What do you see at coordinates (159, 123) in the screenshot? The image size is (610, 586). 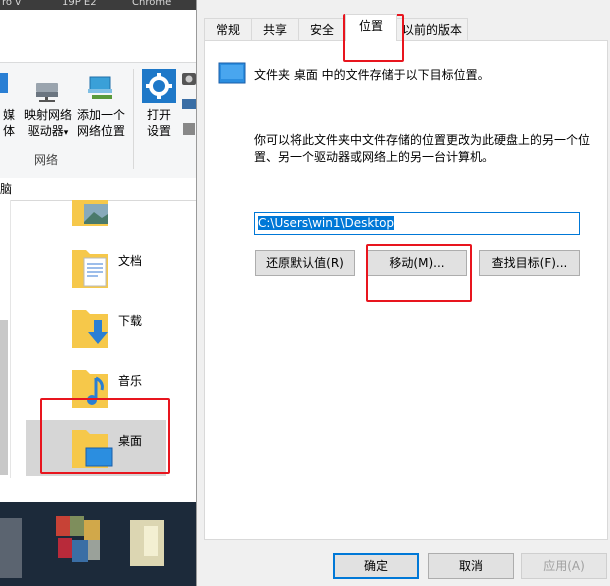 I see `open-settings-button: 打开 设置` at bounding box center [159, 123].